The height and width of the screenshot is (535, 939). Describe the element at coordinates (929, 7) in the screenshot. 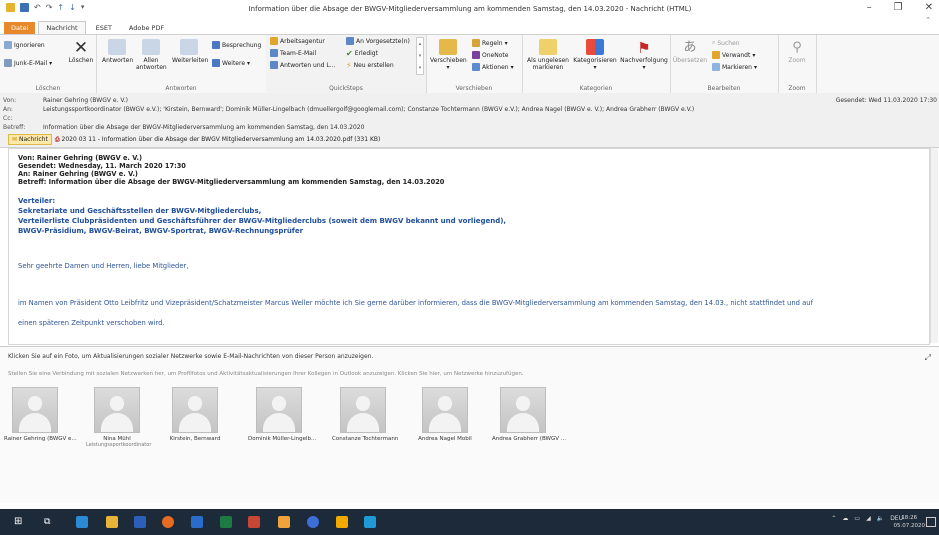

I see `close-icon: ✕` at that location.